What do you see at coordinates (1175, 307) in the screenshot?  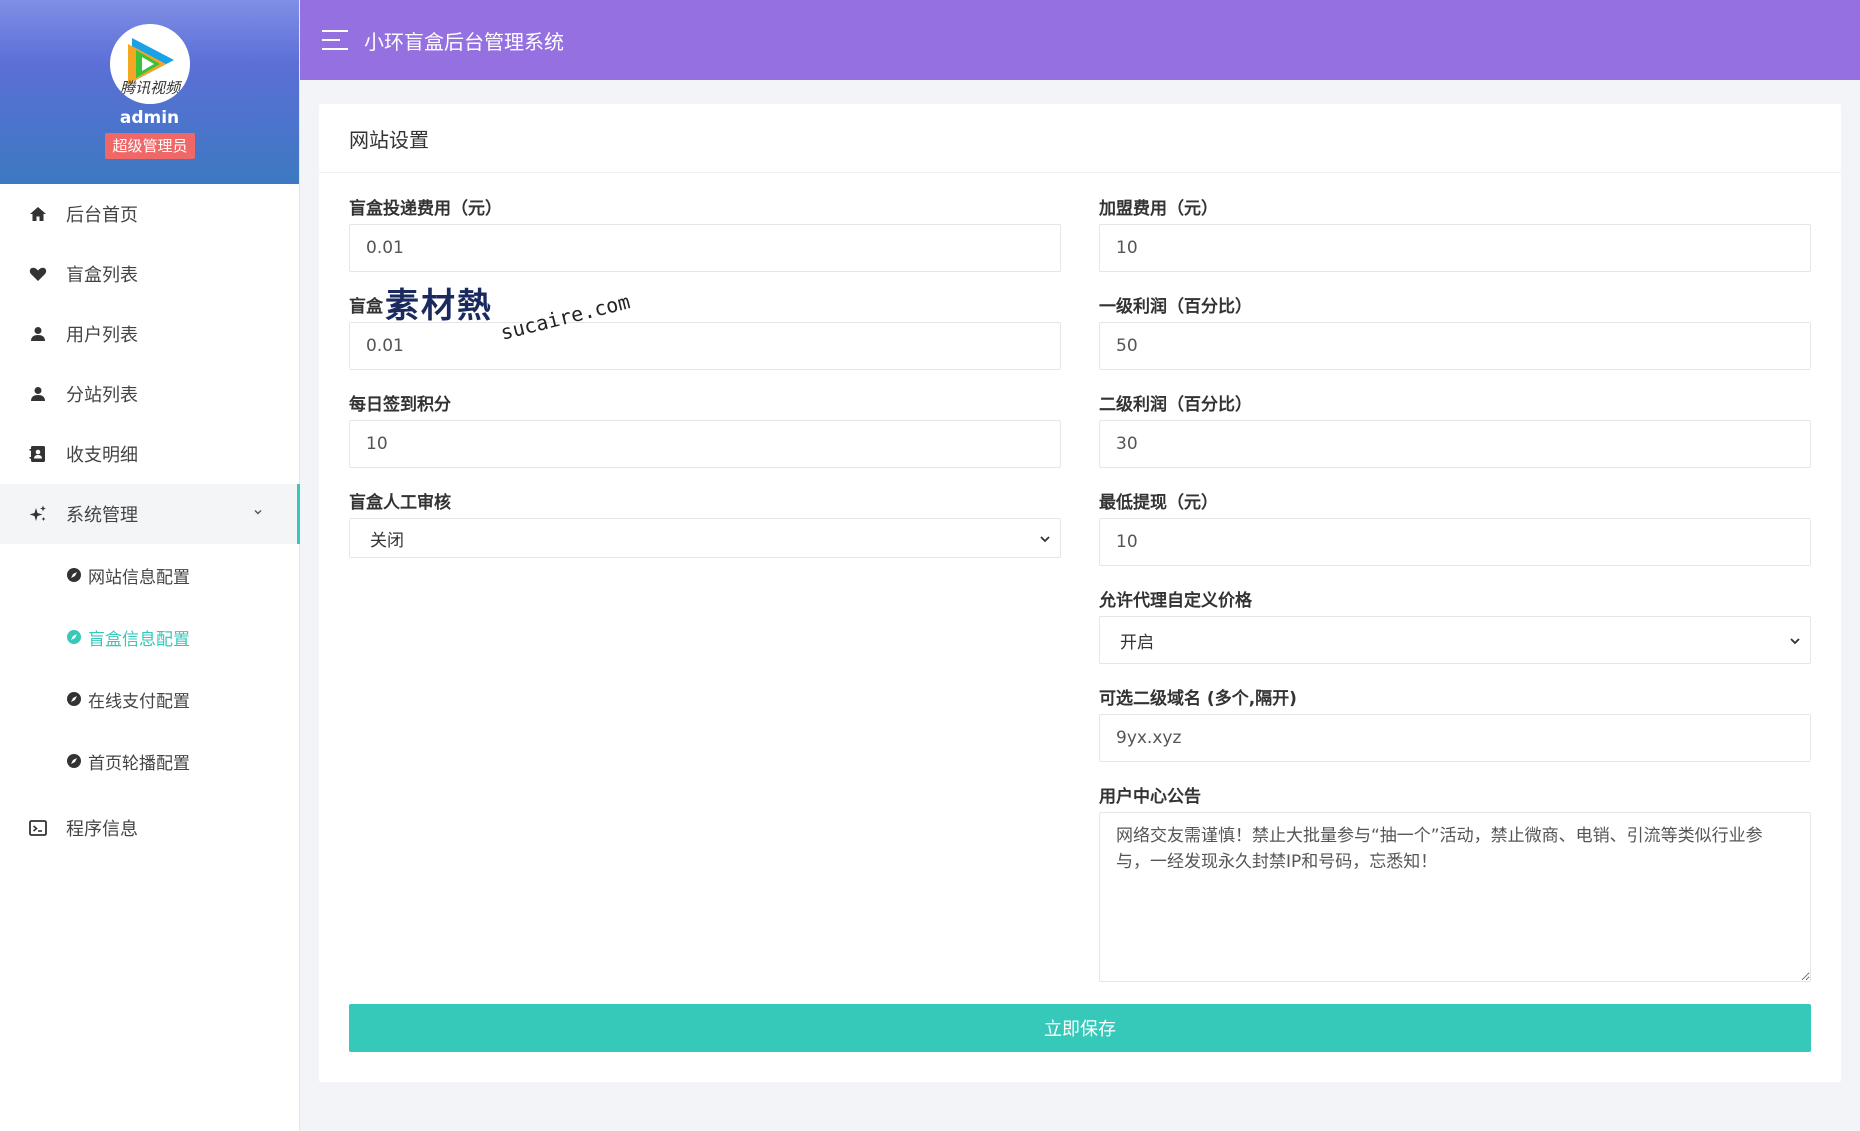 I see `level1-profit-label: 一级利润（百分比）` at bounding box center [1175, 307].